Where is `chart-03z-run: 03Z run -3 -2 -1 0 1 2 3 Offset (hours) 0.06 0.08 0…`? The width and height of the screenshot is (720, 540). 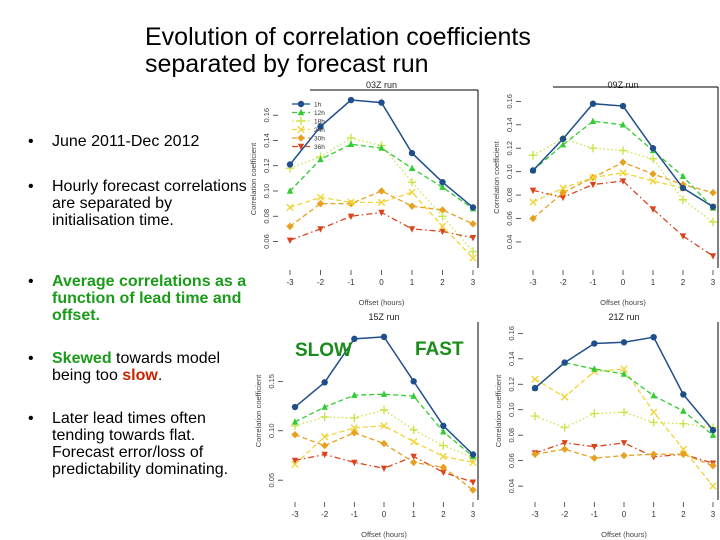
chart-03z-run: 03Z run -3 -2 -1 0 1 2 3 Offset (hours) 0.06 0.08 0… is located at coordinates (364, 193).